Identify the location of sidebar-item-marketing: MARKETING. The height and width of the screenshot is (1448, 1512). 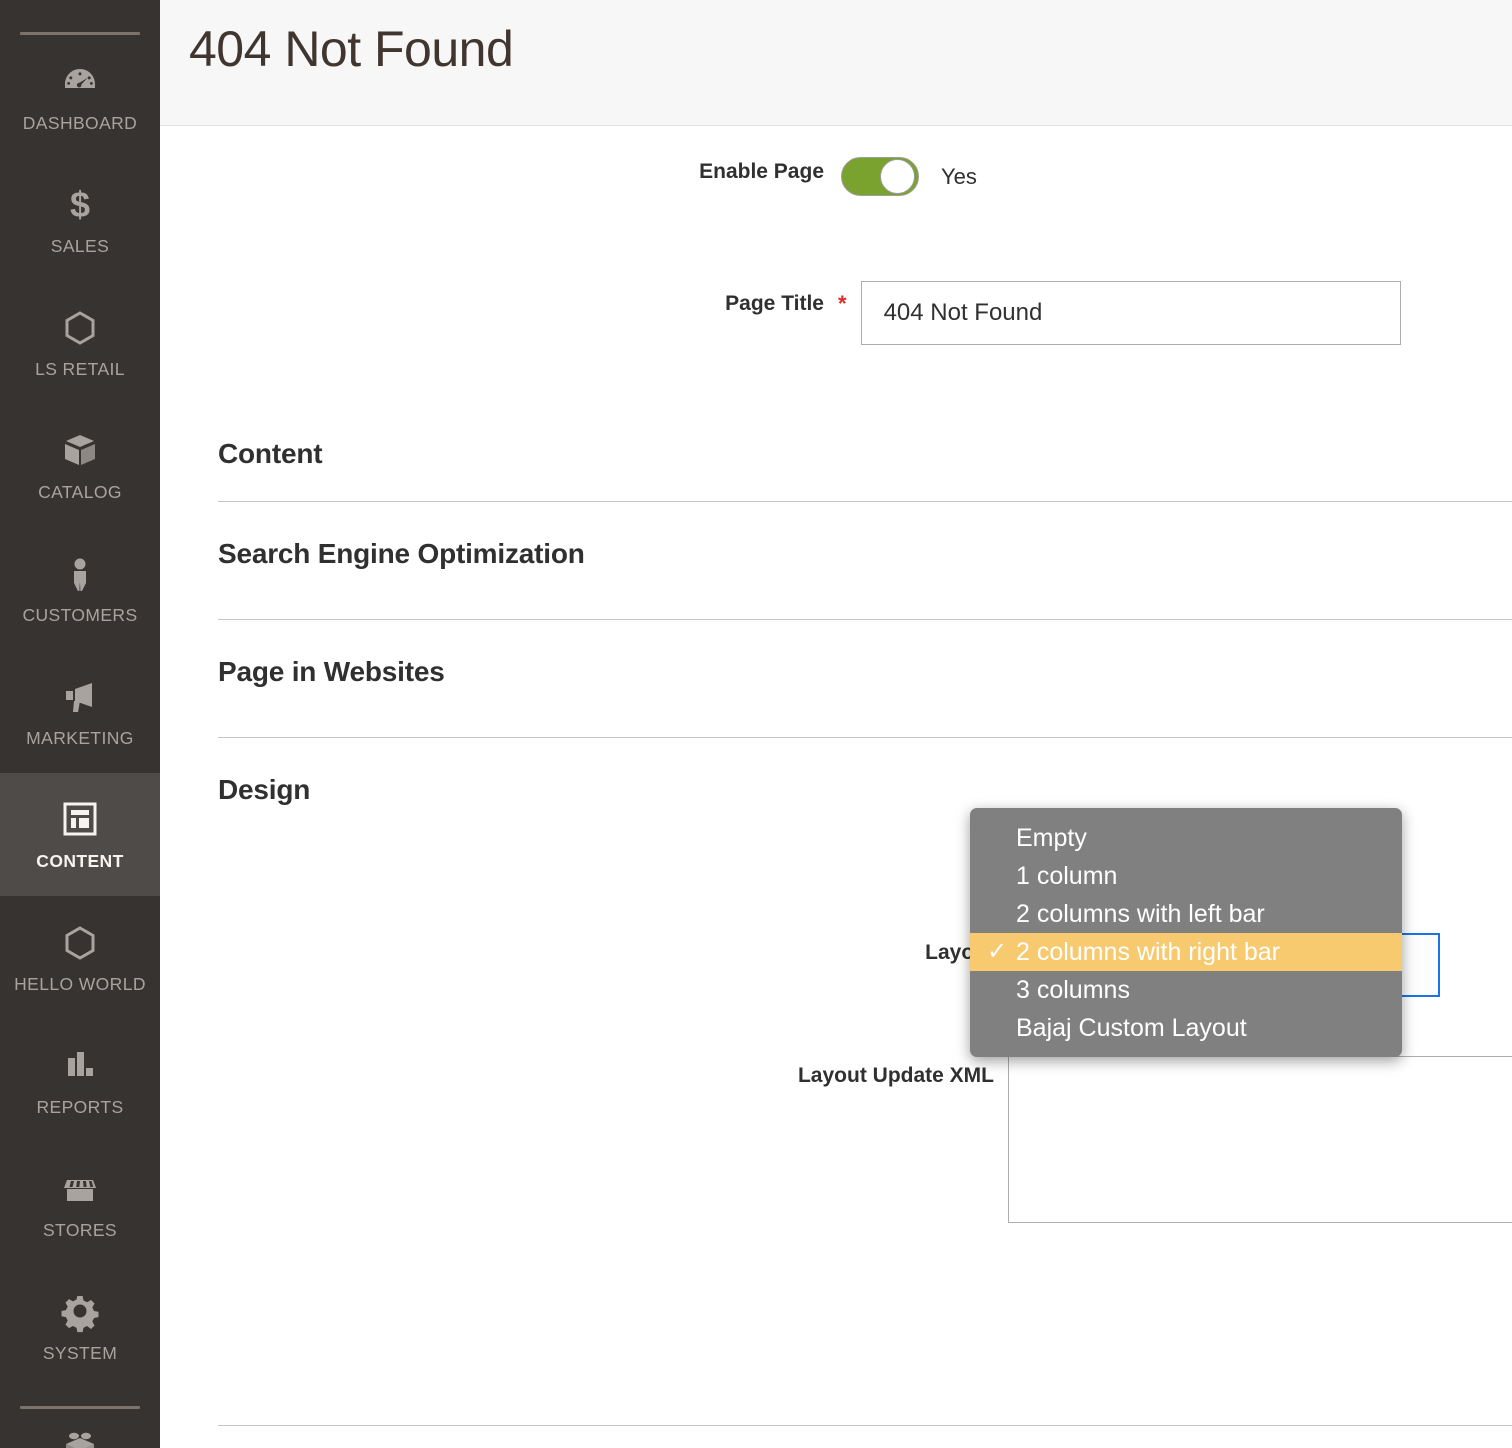
(80, 711).